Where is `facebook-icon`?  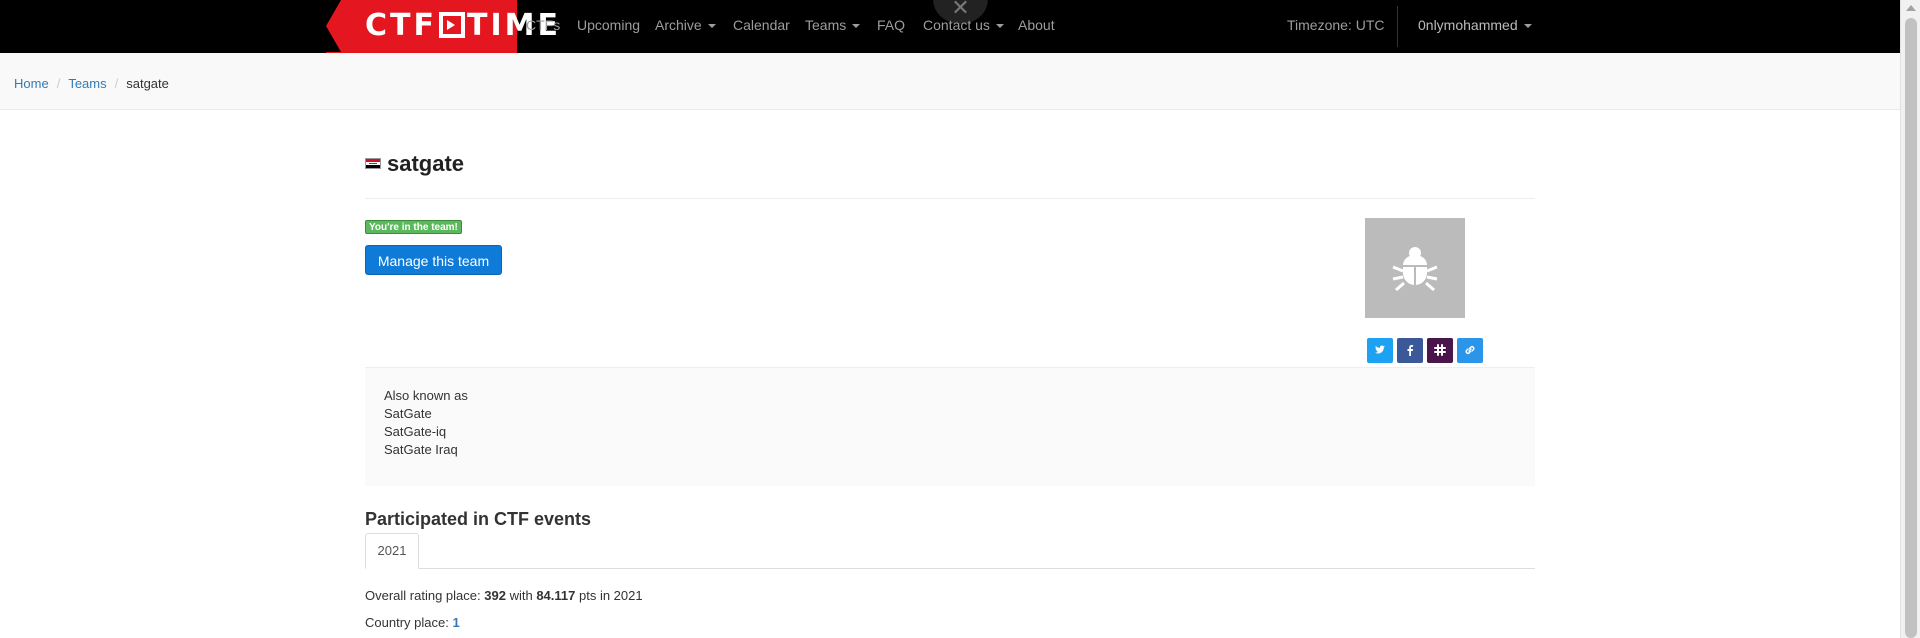
facebook-icon is located at coordinates (1410, 350).